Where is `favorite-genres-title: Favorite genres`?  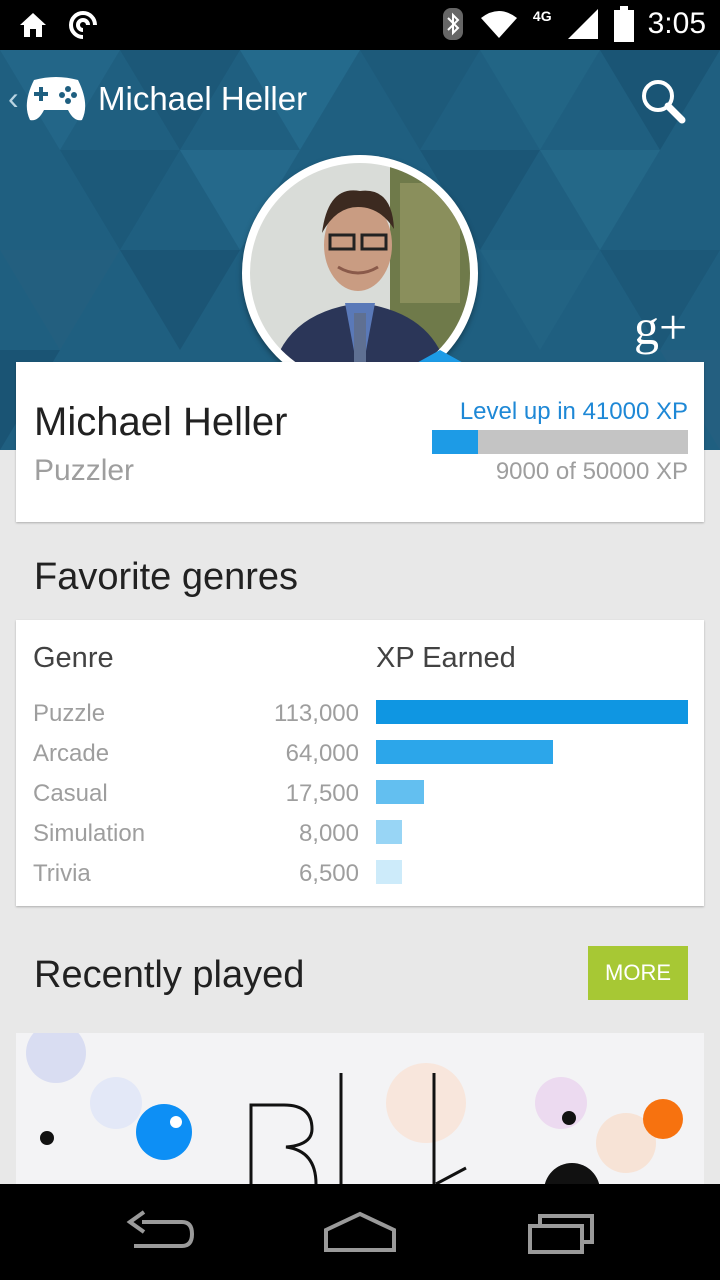 favorite-genres-title: Favorite genres is located at coordinates (166, 577).